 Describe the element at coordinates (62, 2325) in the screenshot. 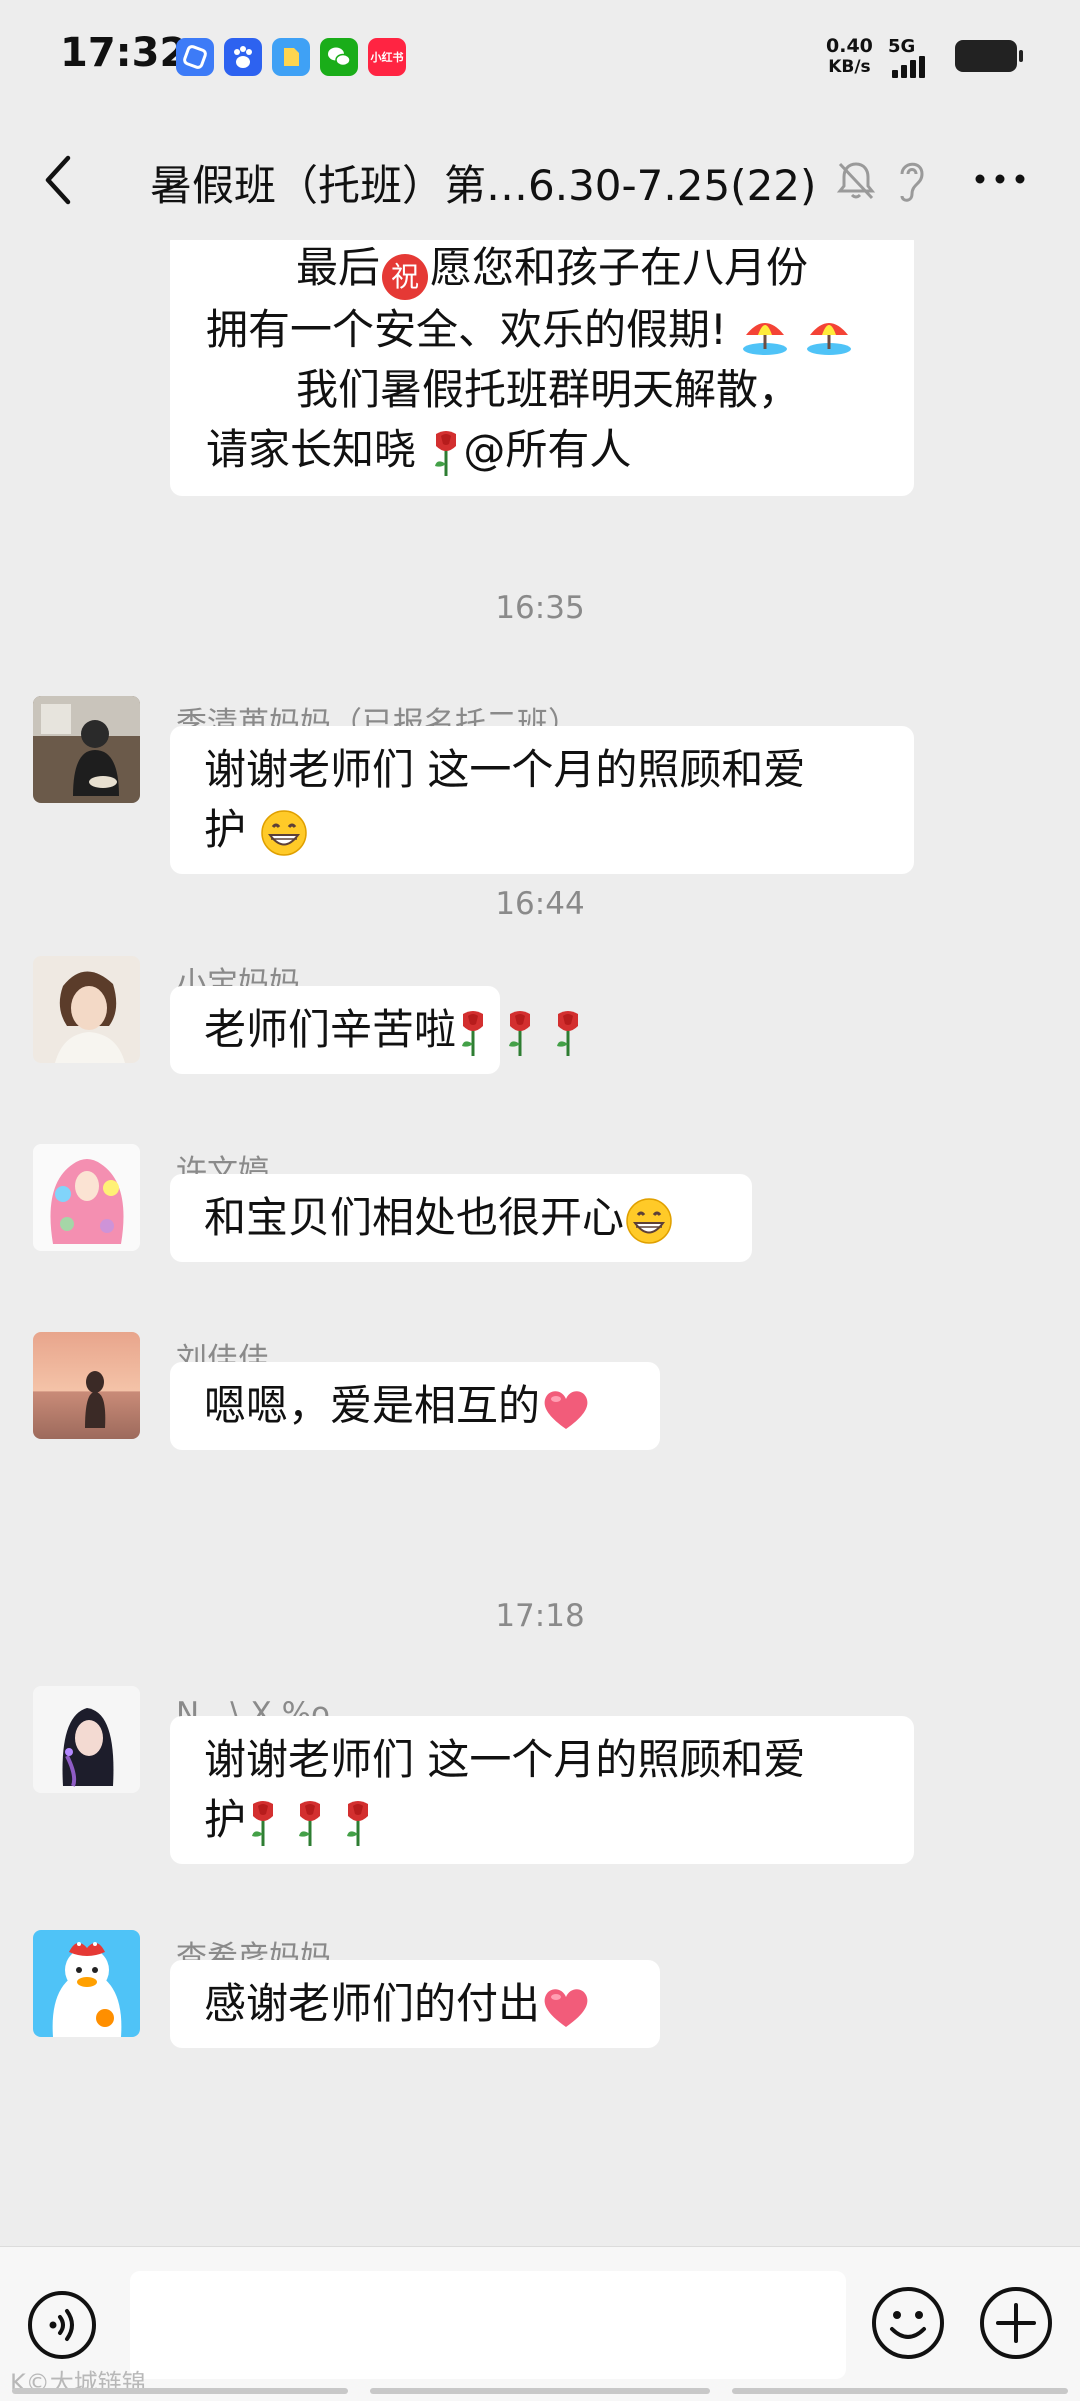

I see `voice-input-icon` at that location.